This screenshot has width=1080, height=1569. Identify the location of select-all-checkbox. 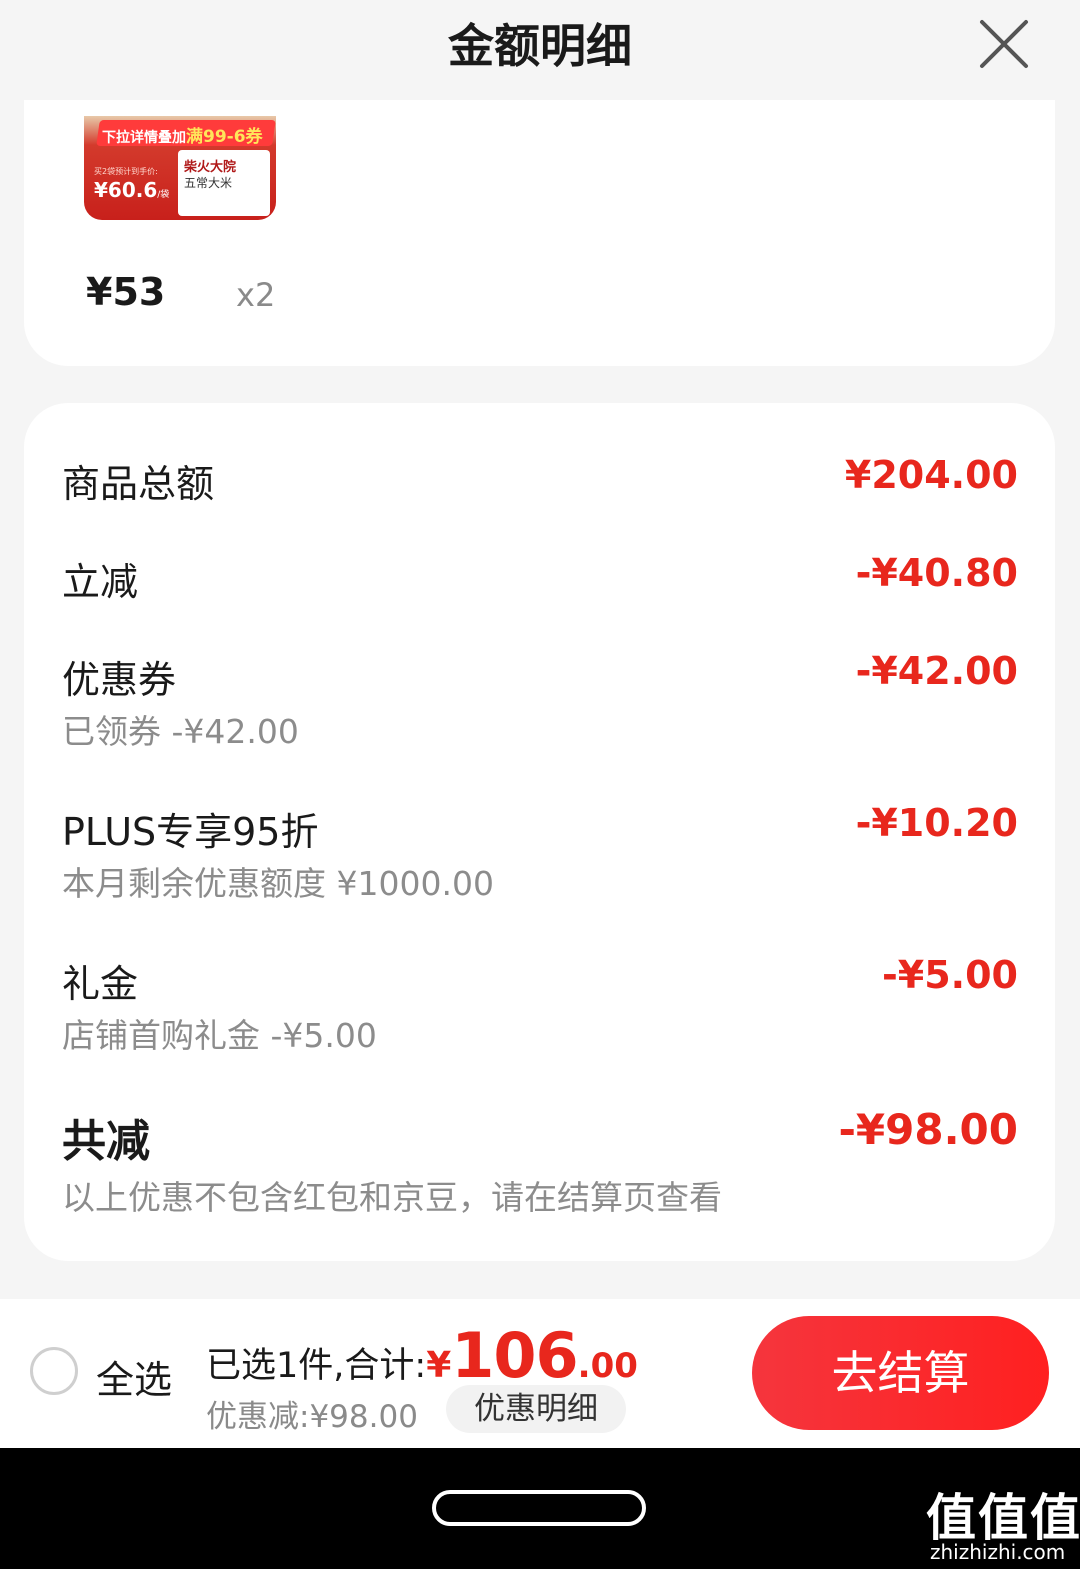
(54, 1371).